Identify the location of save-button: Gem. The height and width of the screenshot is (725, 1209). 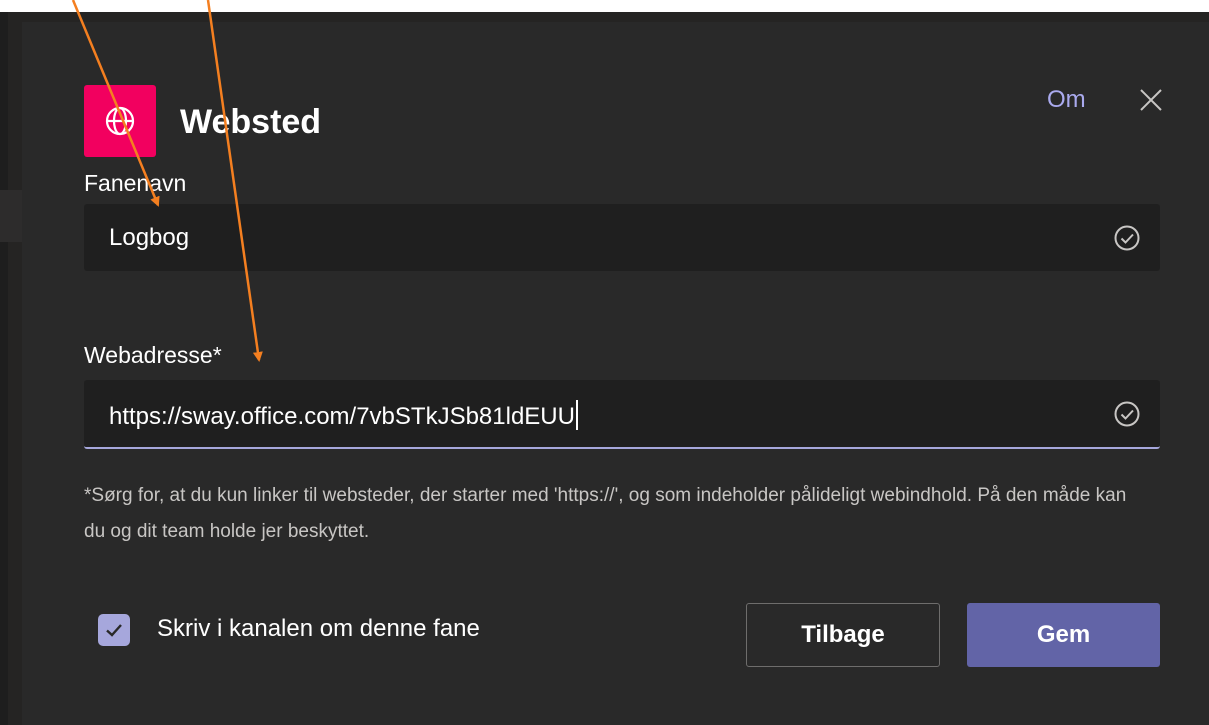
(1063, 635).